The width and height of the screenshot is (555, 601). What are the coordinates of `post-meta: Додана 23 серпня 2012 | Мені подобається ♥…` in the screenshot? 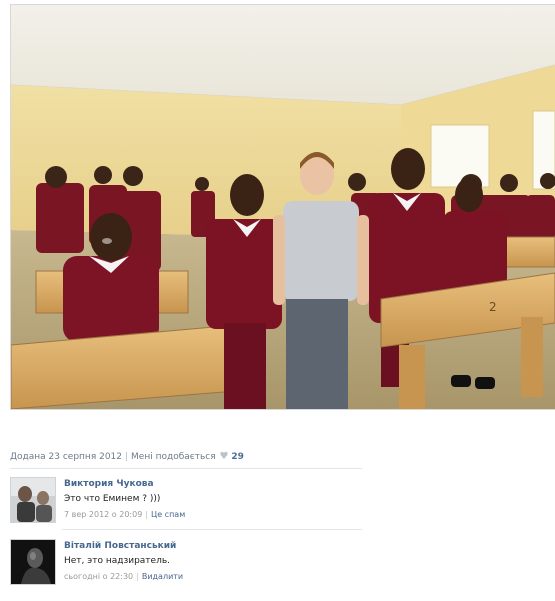 It's located at (127, 456).